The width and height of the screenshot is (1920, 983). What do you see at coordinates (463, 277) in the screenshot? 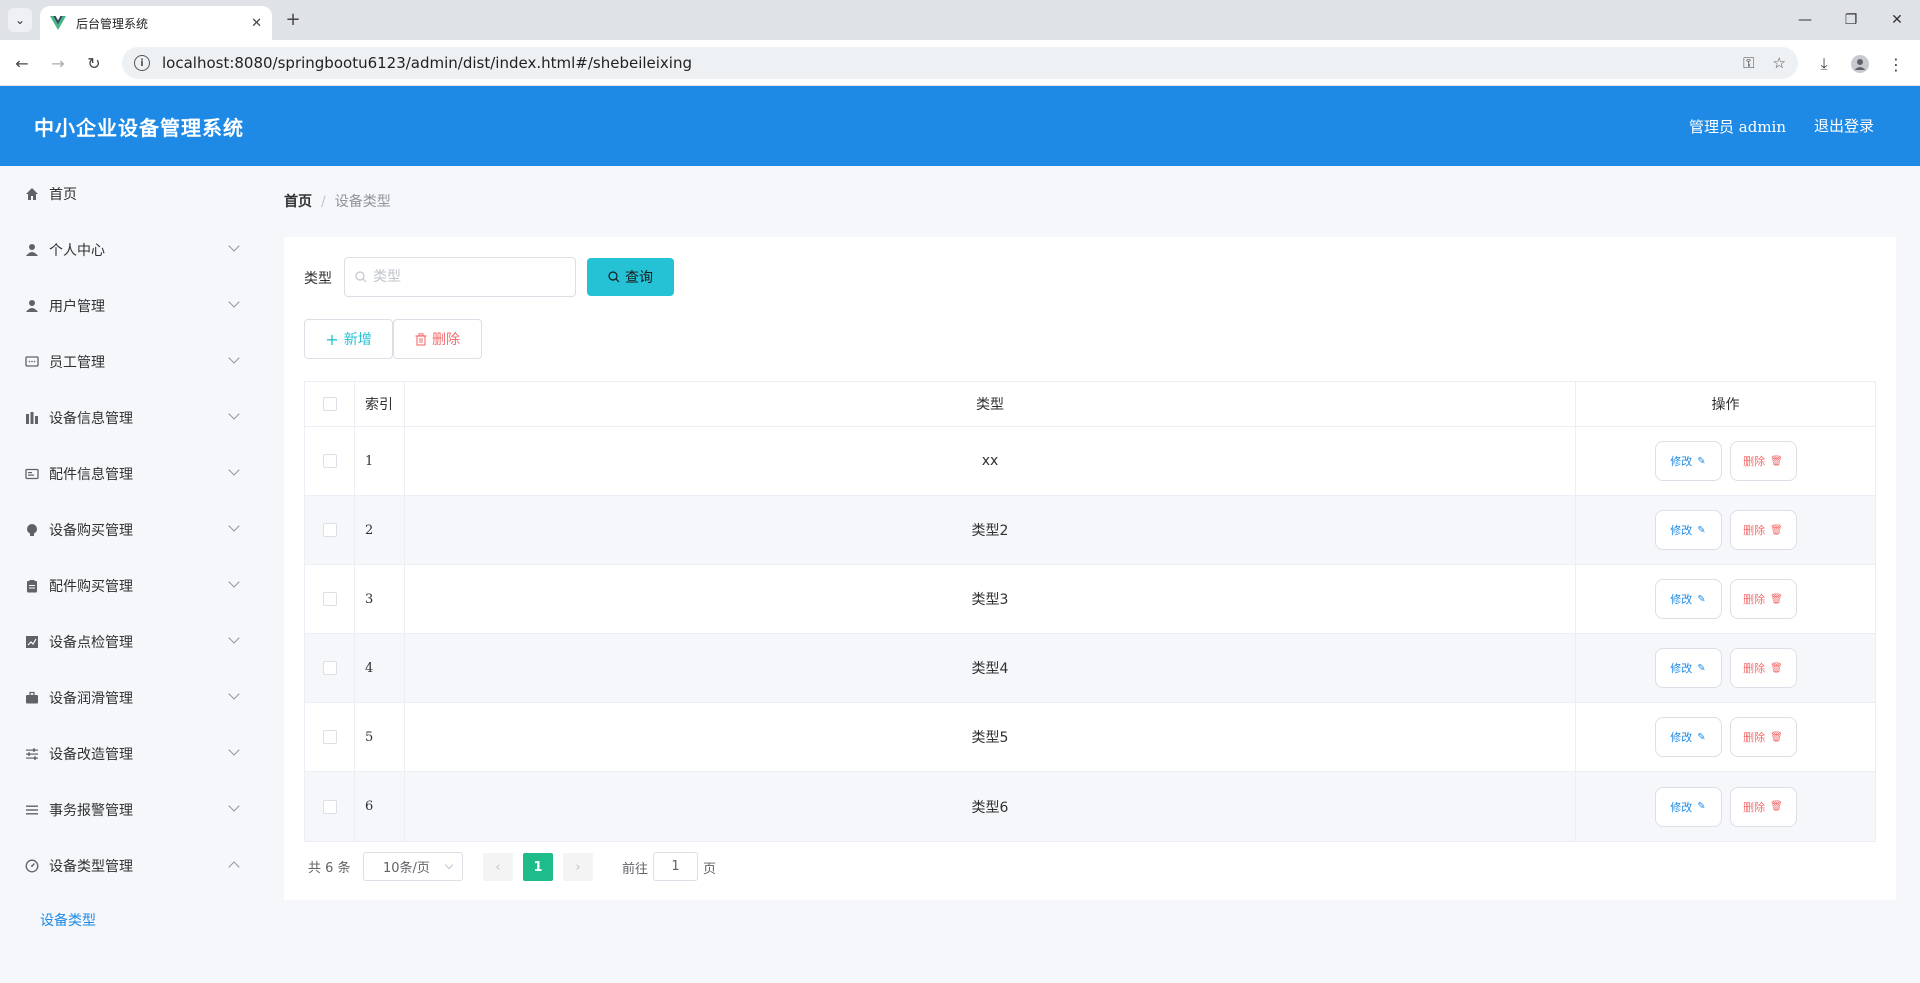
I see `search-input` at bounding box center [463, 277].